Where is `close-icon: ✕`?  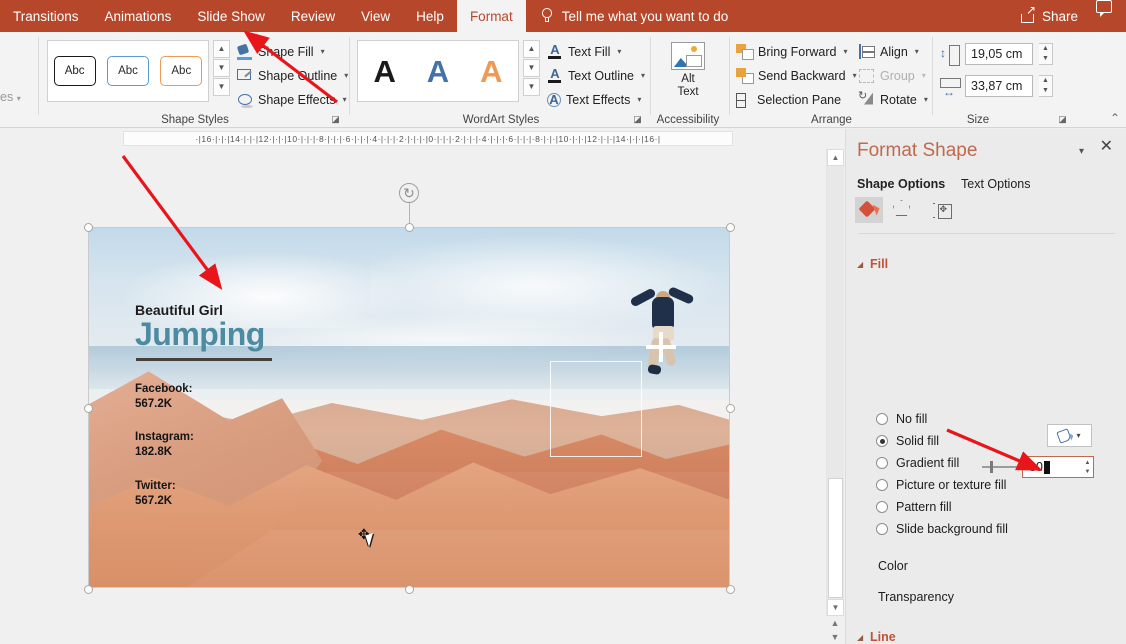 close-icon: ✕ is located at coordinates (1106, 147).